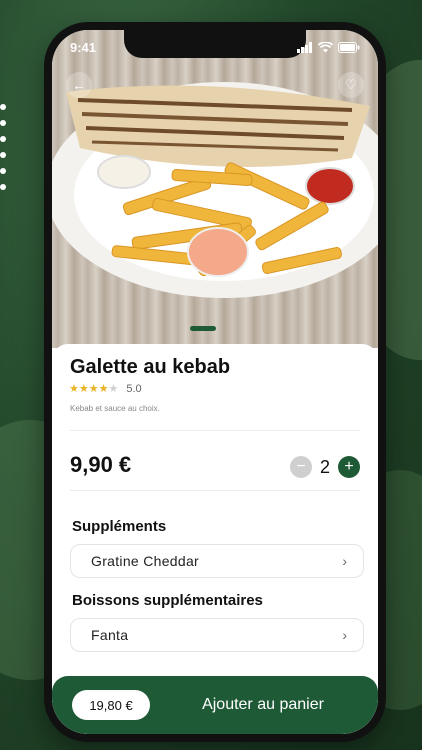 The image size is (422, 750). I want to click on signal-icon, so click(304, 47).